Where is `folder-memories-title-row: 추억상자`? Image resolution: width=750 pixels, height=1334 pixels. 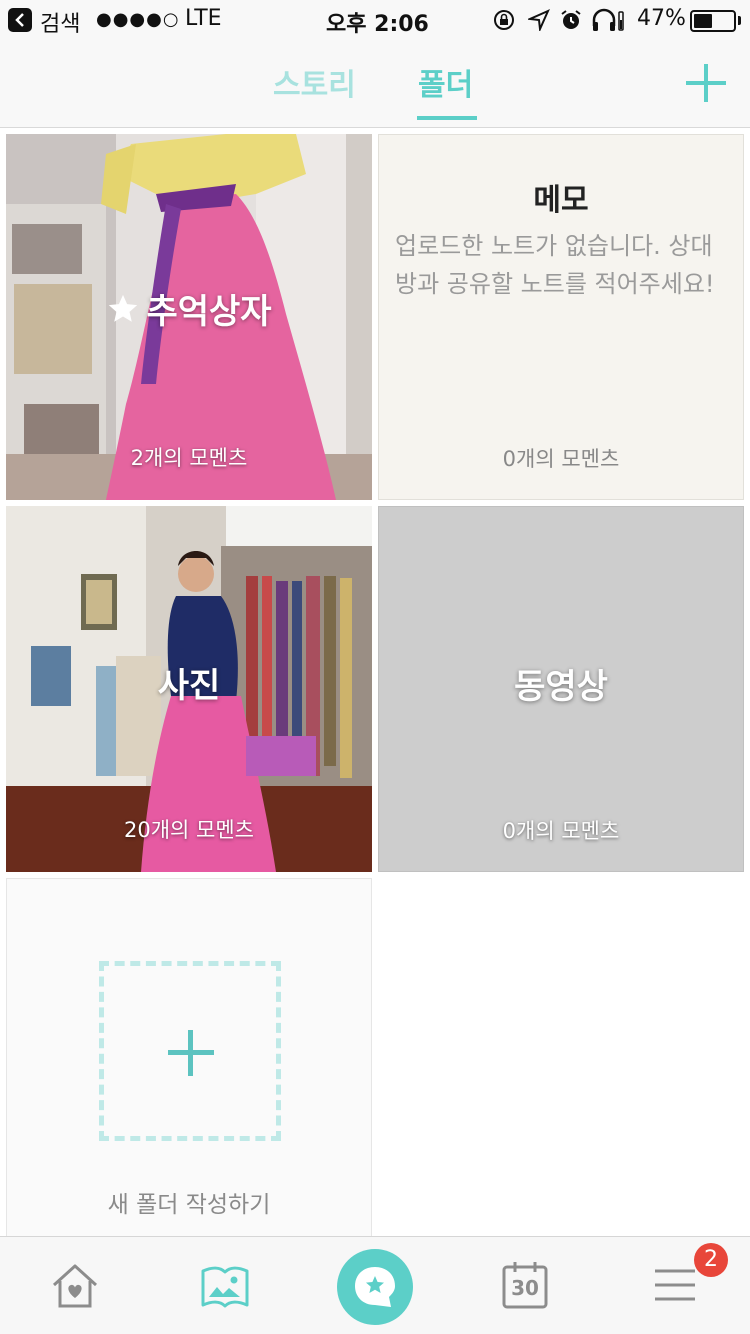 folder-memories-title-row: 추억상자 is located at coordinates (189, 308).